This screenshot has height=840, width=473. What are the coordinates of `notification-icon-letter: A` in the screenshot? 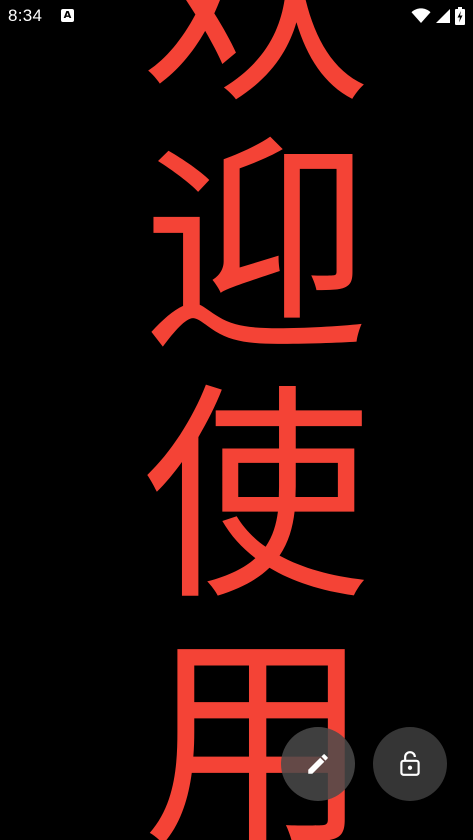 It's located at (67, 15).